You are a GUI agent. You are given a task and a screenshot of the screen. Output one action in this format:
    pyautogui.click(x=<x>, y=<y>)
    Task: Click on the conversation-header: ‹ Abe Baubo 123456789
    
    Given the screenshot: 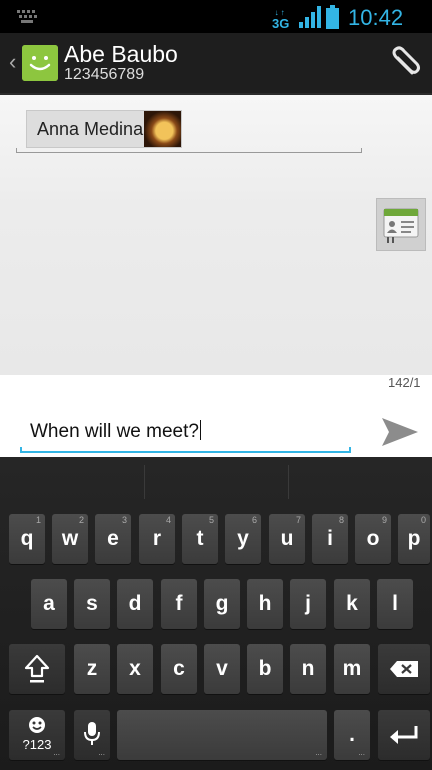 What is the action you would take?
    pyautogui.click(x=216, y=64)
    